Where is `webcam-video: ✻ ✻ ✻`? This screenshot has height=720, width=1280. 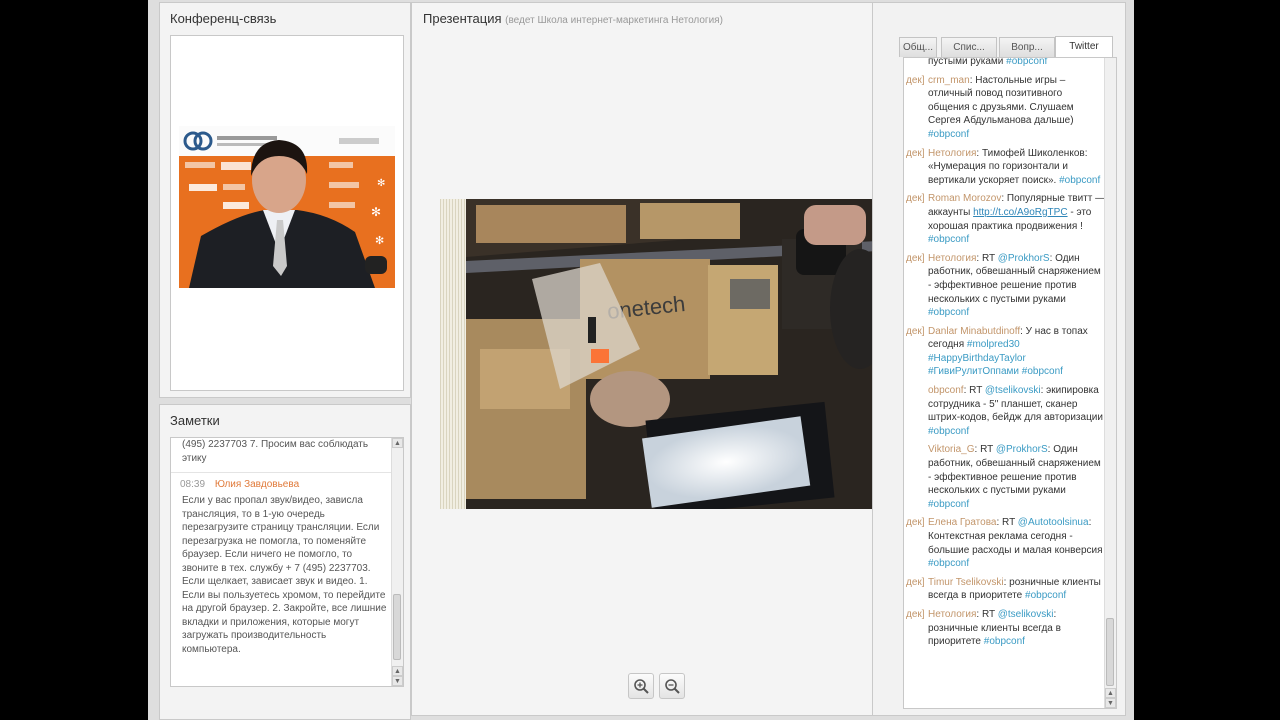
webcam-video: ✻ ✻ ✻ is located at coordinates (287, 207).